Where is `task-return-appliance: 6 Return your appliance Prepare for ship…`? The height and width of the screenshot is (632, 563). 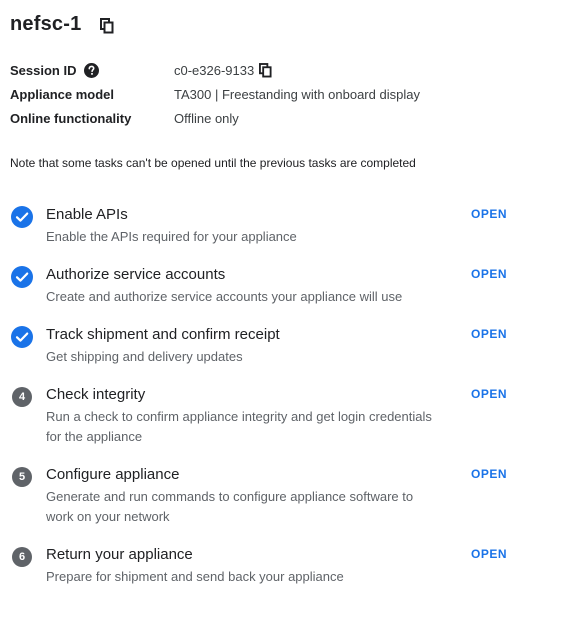
task-return-appliance: 6 Return your appliance Prepare for ship… is located at coordinates (265, 575).